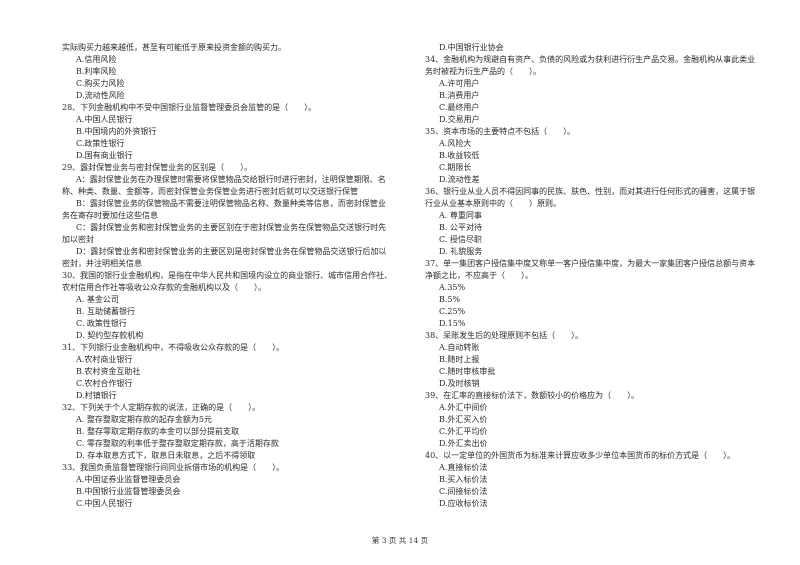  What do you see at coordinates (173, 347) in the screenshot?
I see `question-text-line: 31、下列银行业金融机构中，不得吸收公众存款的是（ ）。` at bounding box center [173, 347].